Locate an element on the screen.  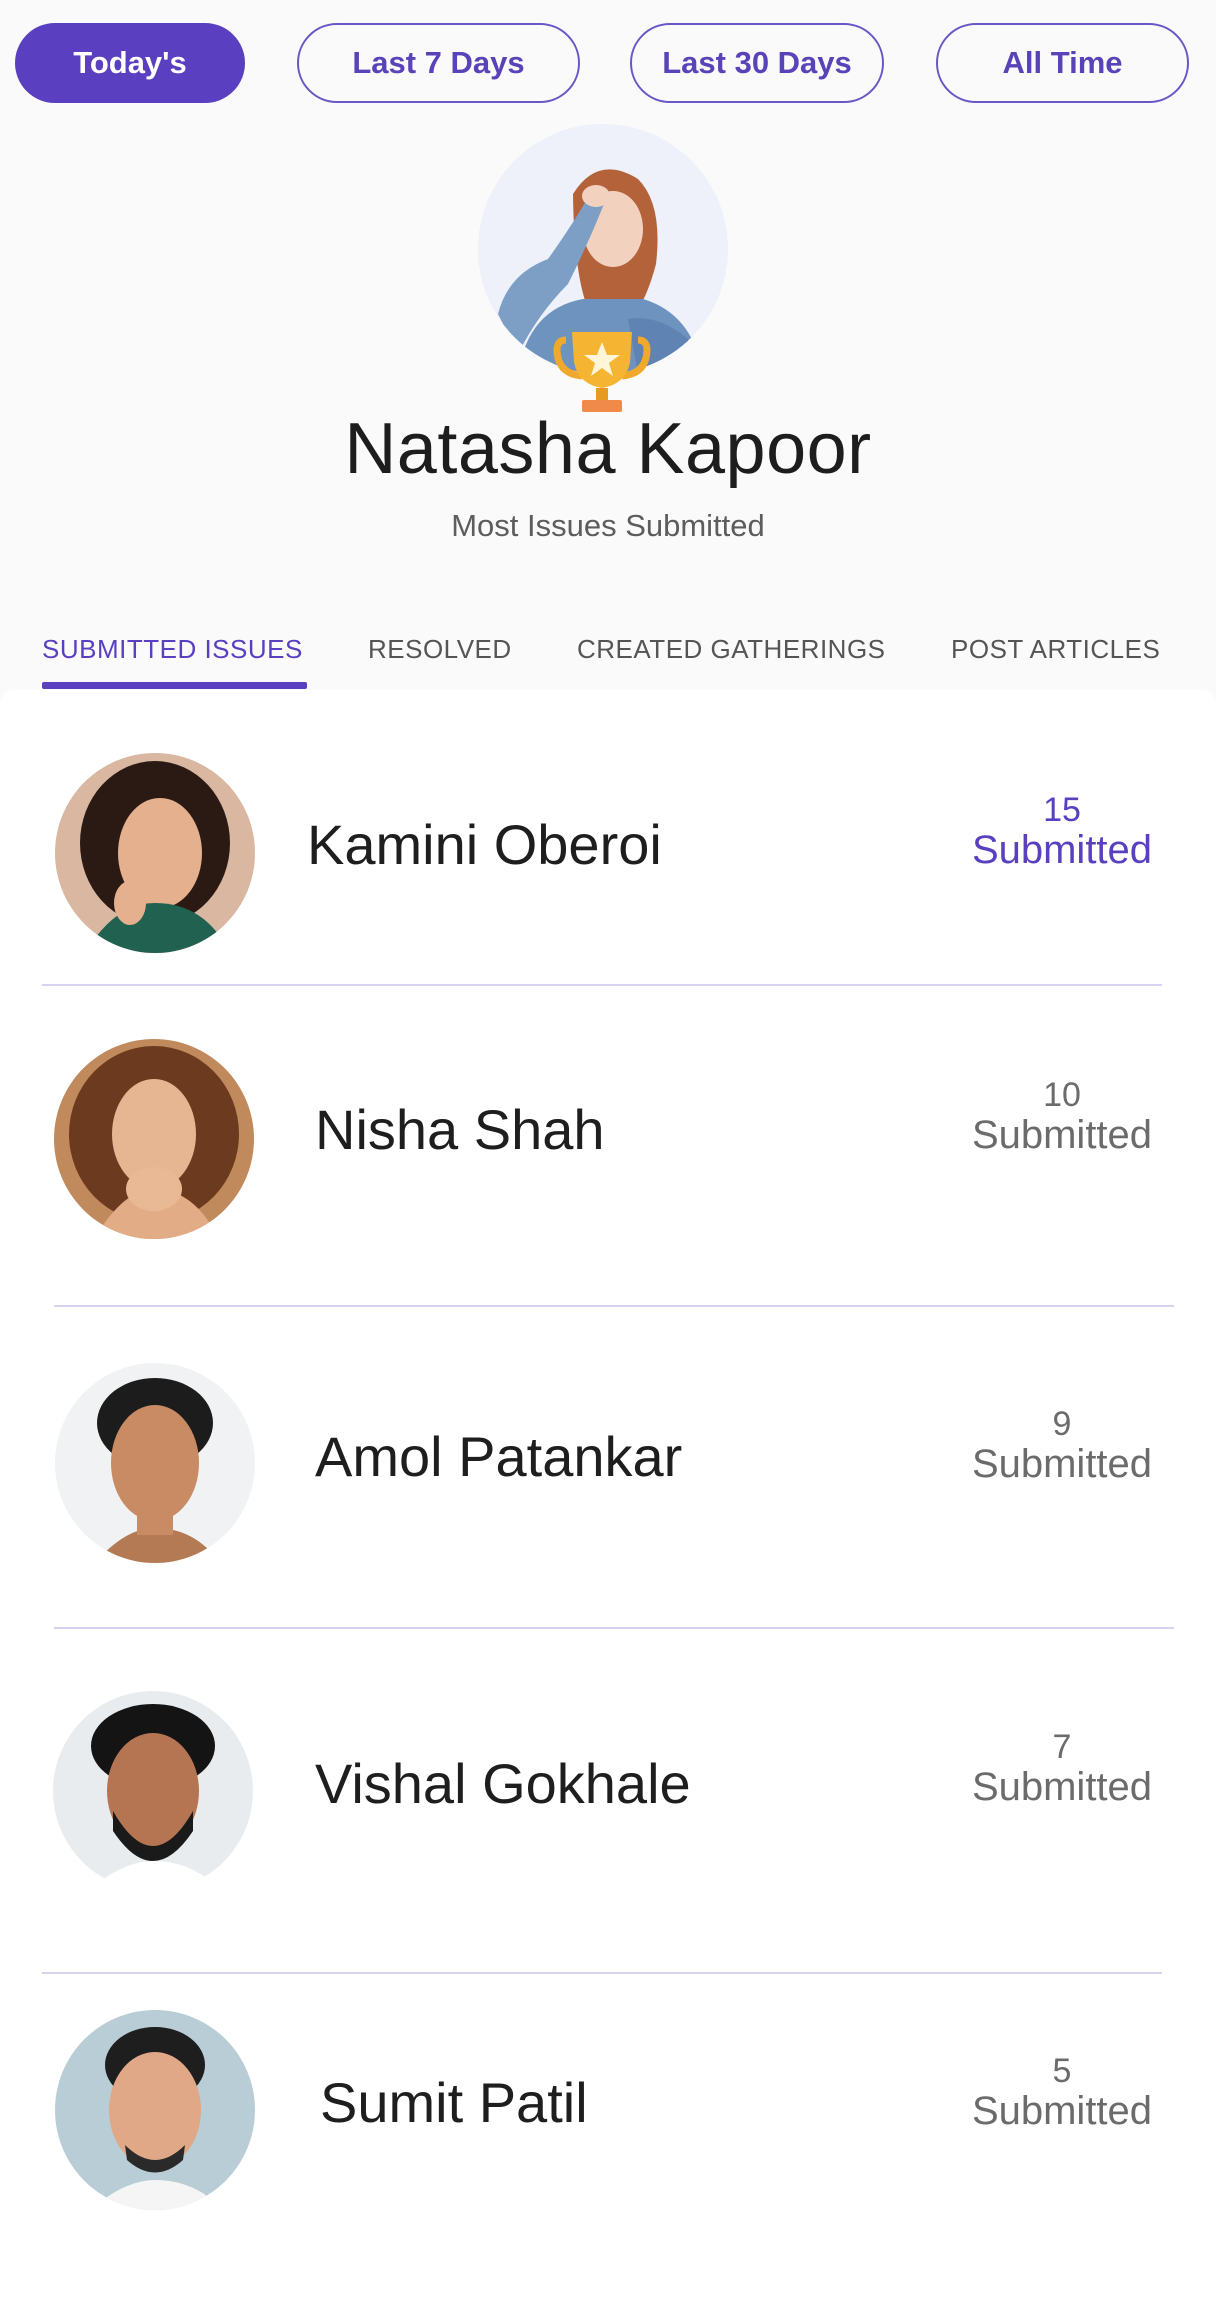
top-user-name: Natasha Kapoor is located at coordinates (608, 449).